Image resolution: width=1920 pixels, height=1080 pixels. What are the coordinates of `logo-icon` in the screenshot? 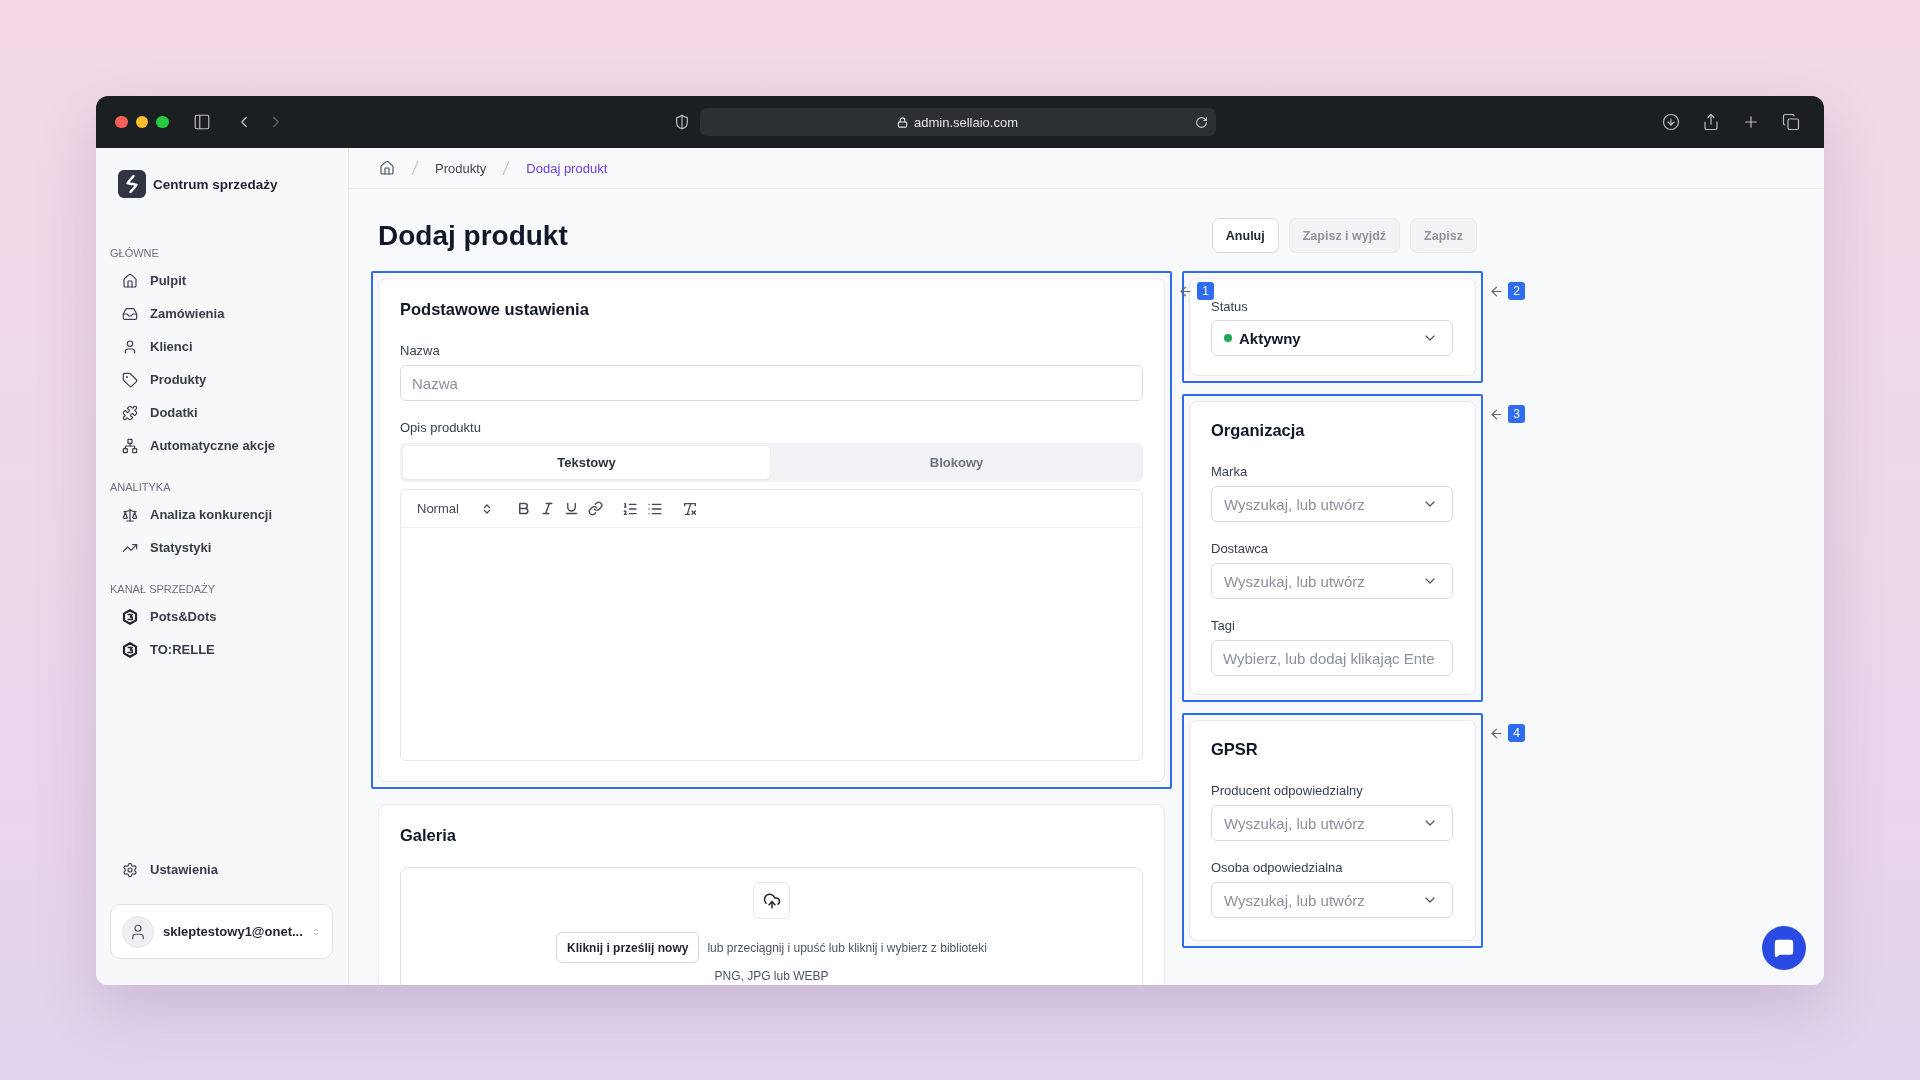 It's located at (132, 184).